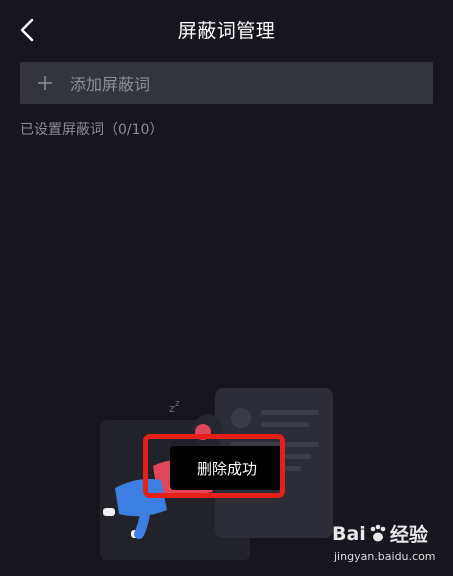 The image size is (453, 576). I want to click on baidu-logo: Bai 经验, so click(380, 534).